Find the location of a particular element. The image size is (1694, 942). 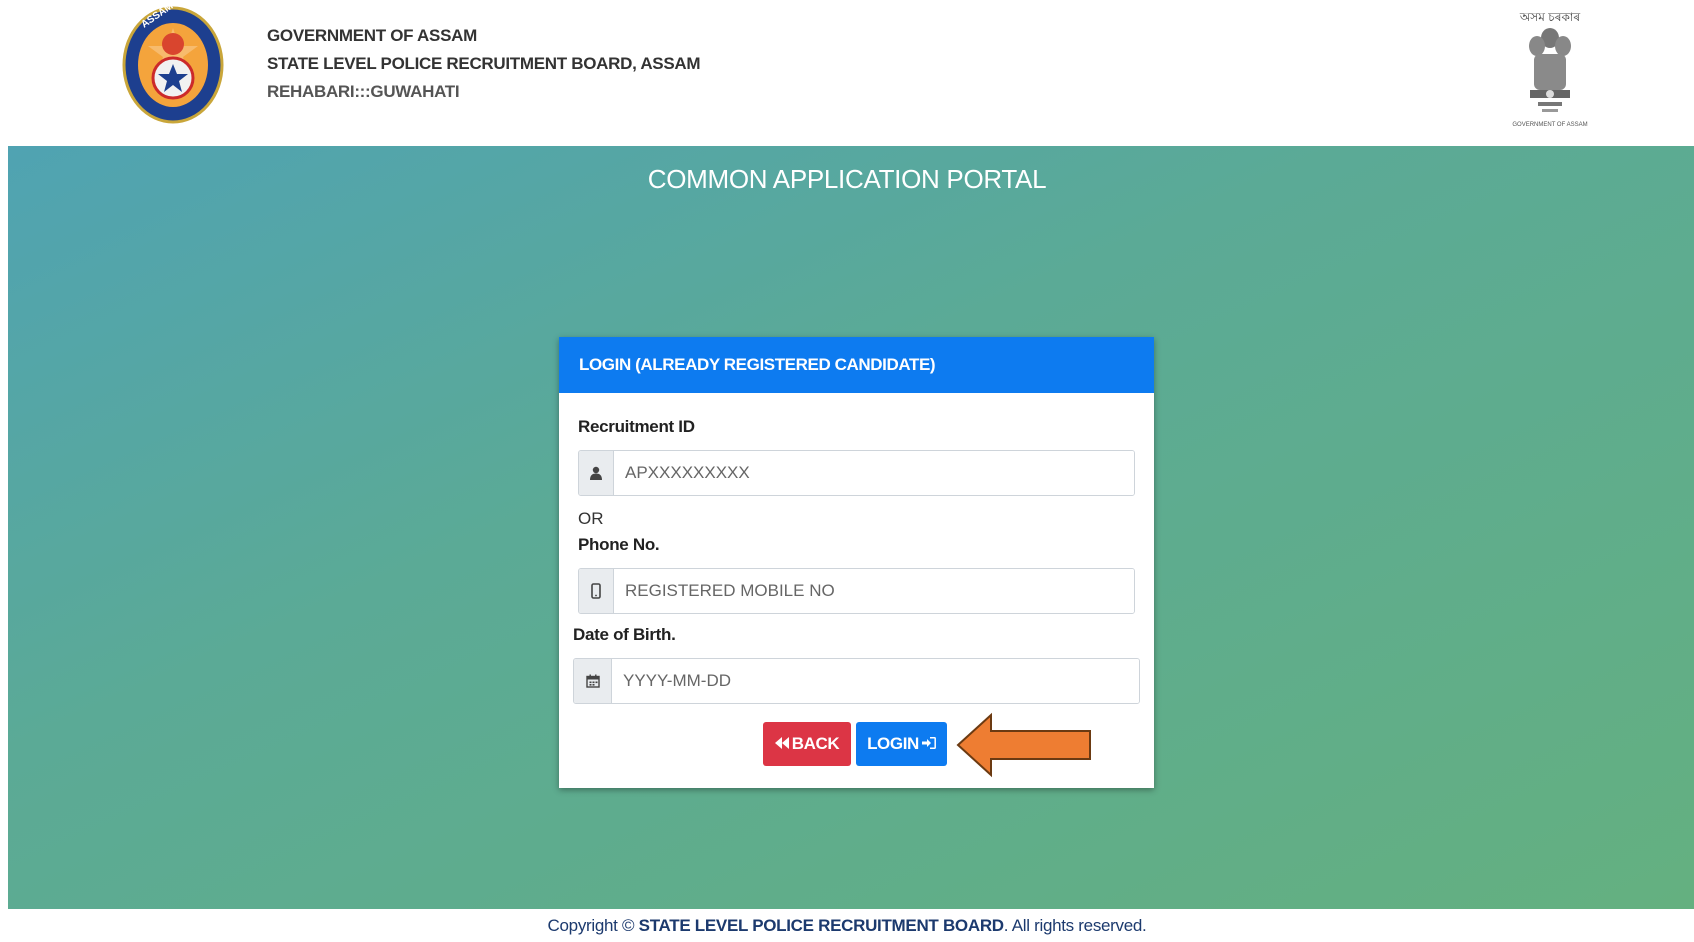

dob-input is located at coordinates (875, 681).